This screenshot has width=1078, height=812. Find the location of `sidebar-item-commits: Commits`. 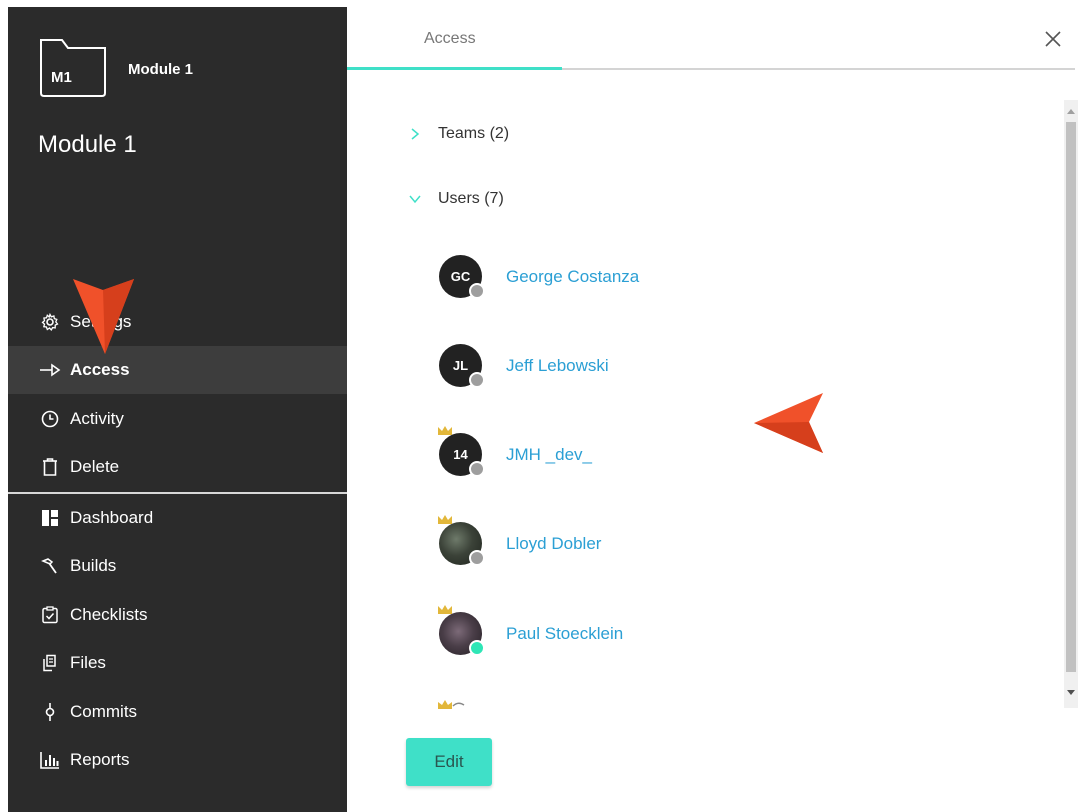

sidebar-item-commits: Commits is located at coordinates (177, 712).